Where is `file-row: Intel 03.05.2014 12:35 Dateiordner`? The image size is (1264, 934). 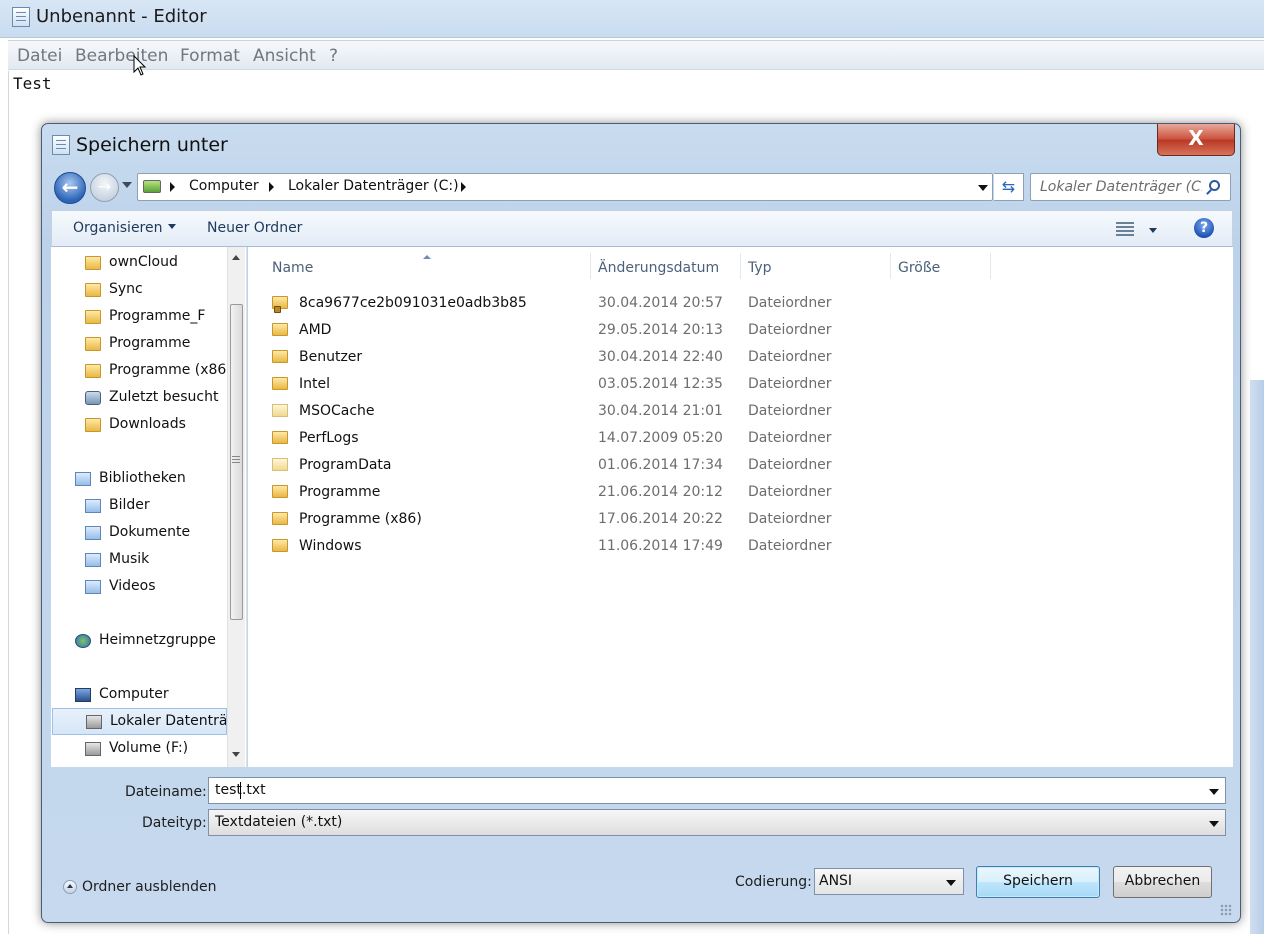
file-row: Intel 03.05.2014 12:35 Dateiordner is located at coordinates (752, 385).